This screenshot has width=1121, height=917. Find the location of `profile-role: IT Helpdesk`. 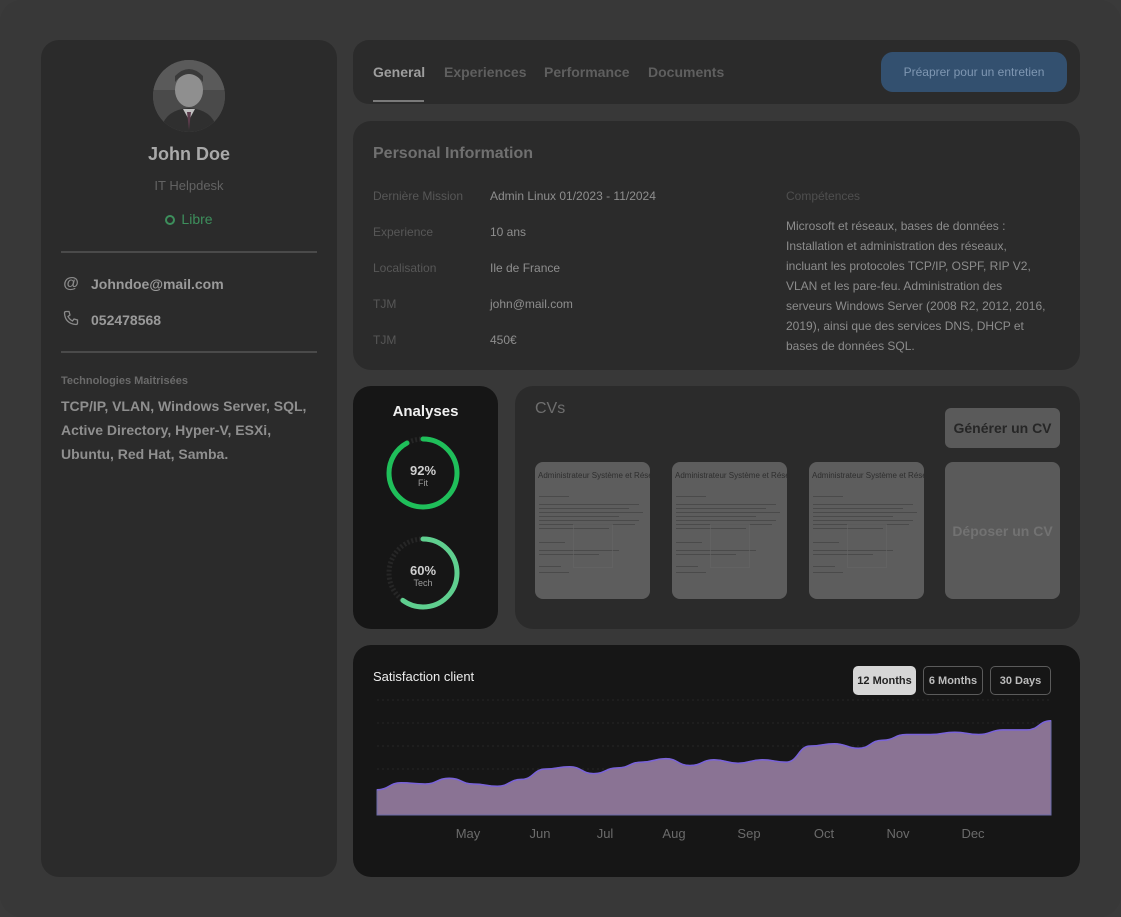

profile-role: IT Helpdesk is located at coordinates (189, 185).